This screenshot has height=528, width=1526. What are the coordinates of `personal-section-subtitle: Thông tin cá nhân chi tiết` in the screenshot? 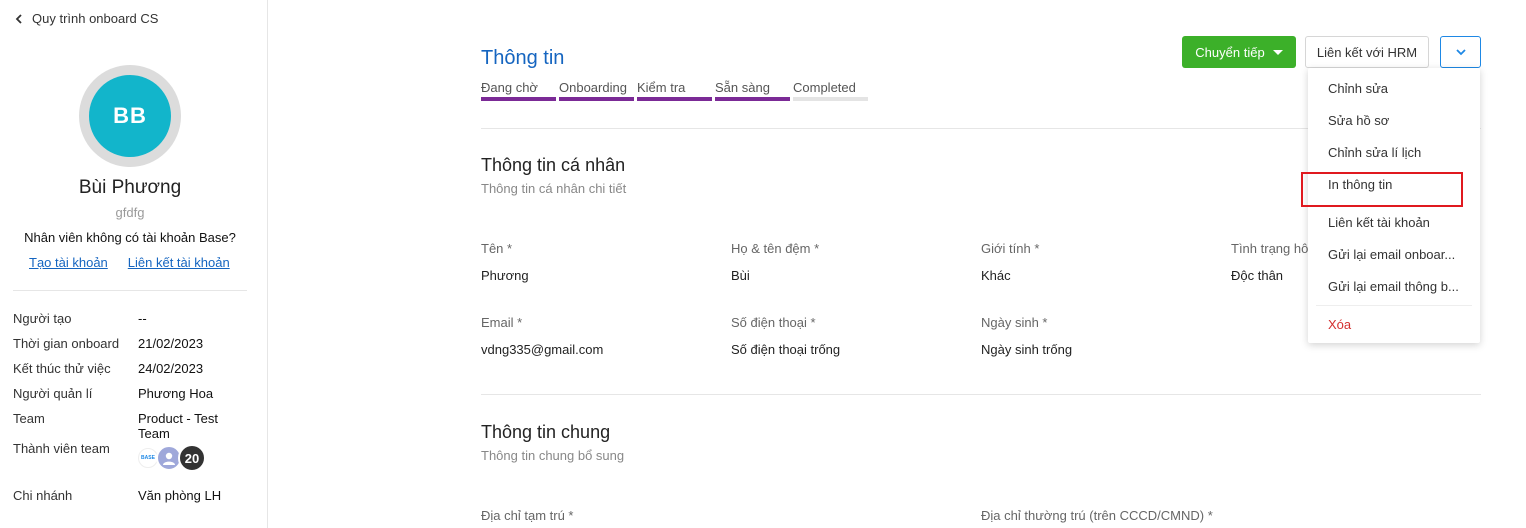 It's located at (554, 188).